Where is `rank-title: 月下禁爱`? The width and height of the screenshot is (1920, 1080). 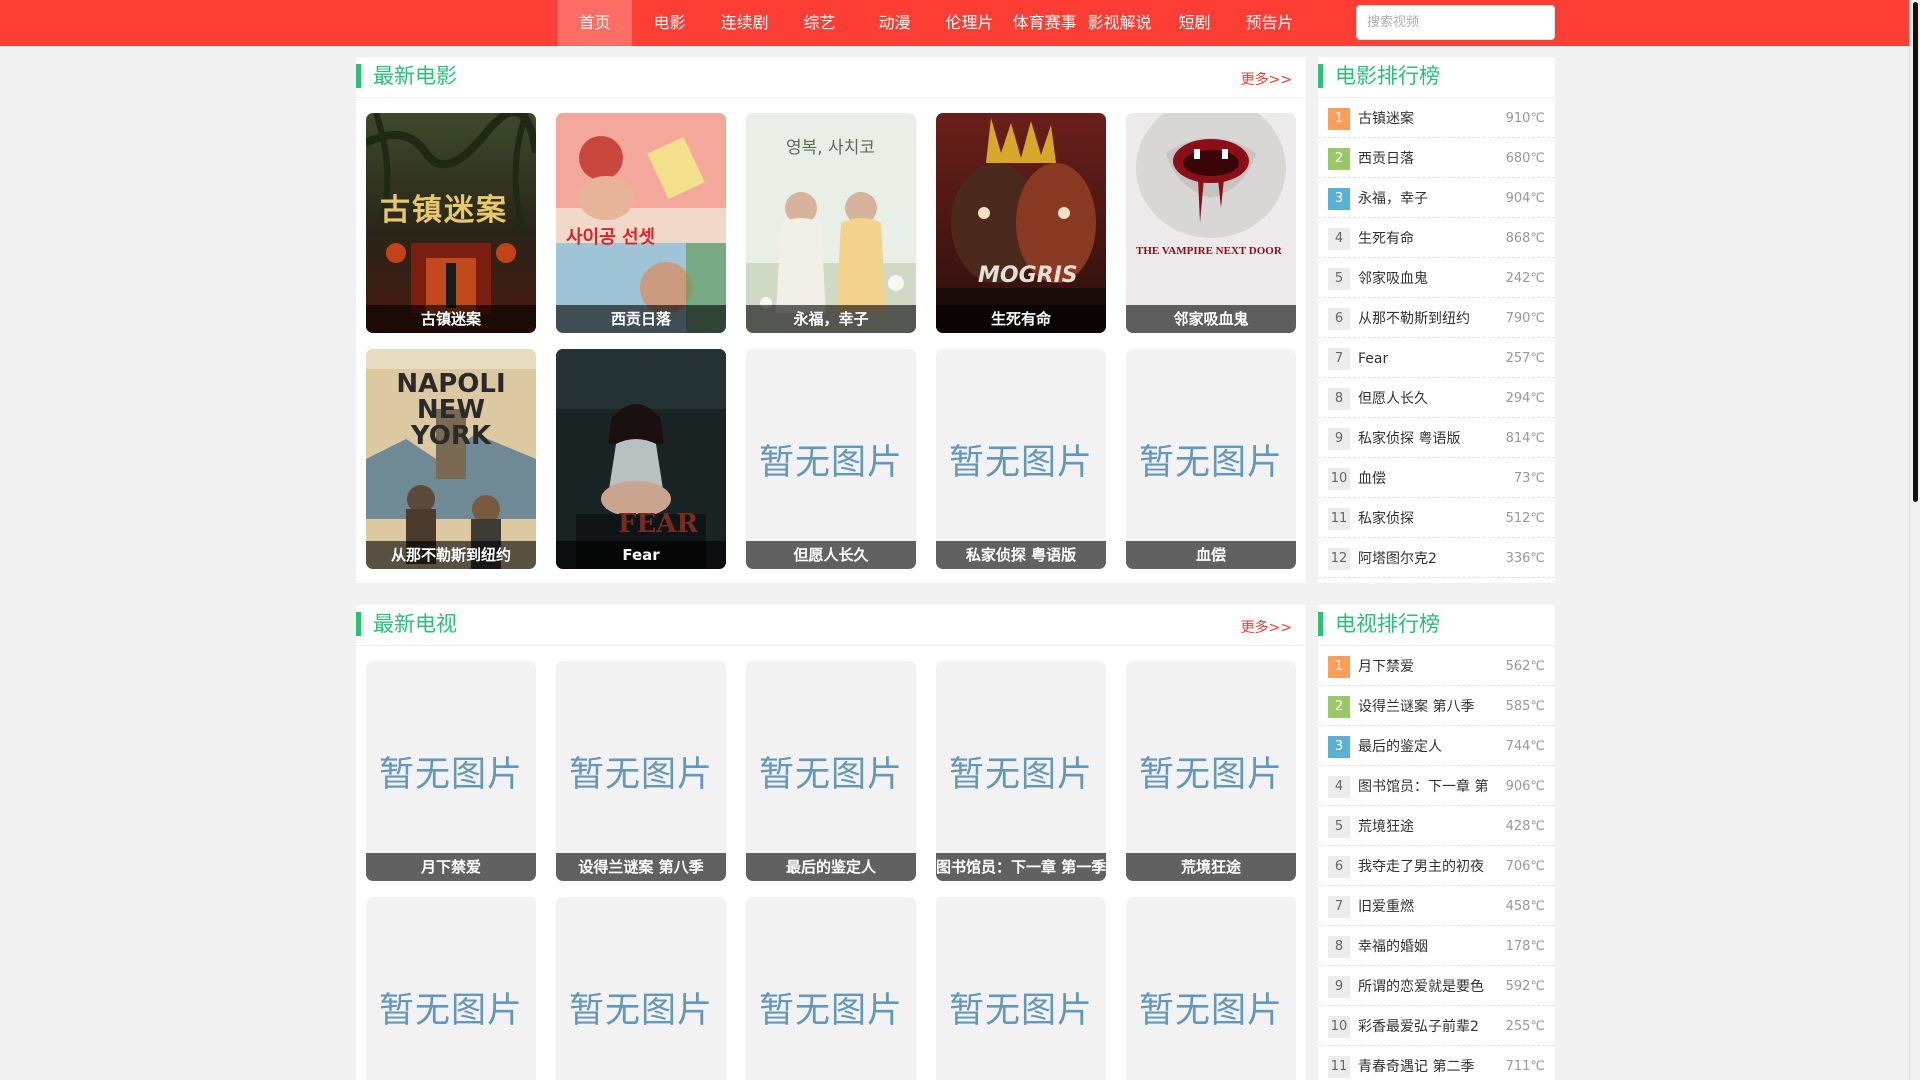 rank-title: 月下禁爱 is located at coordinates (1386, 667).